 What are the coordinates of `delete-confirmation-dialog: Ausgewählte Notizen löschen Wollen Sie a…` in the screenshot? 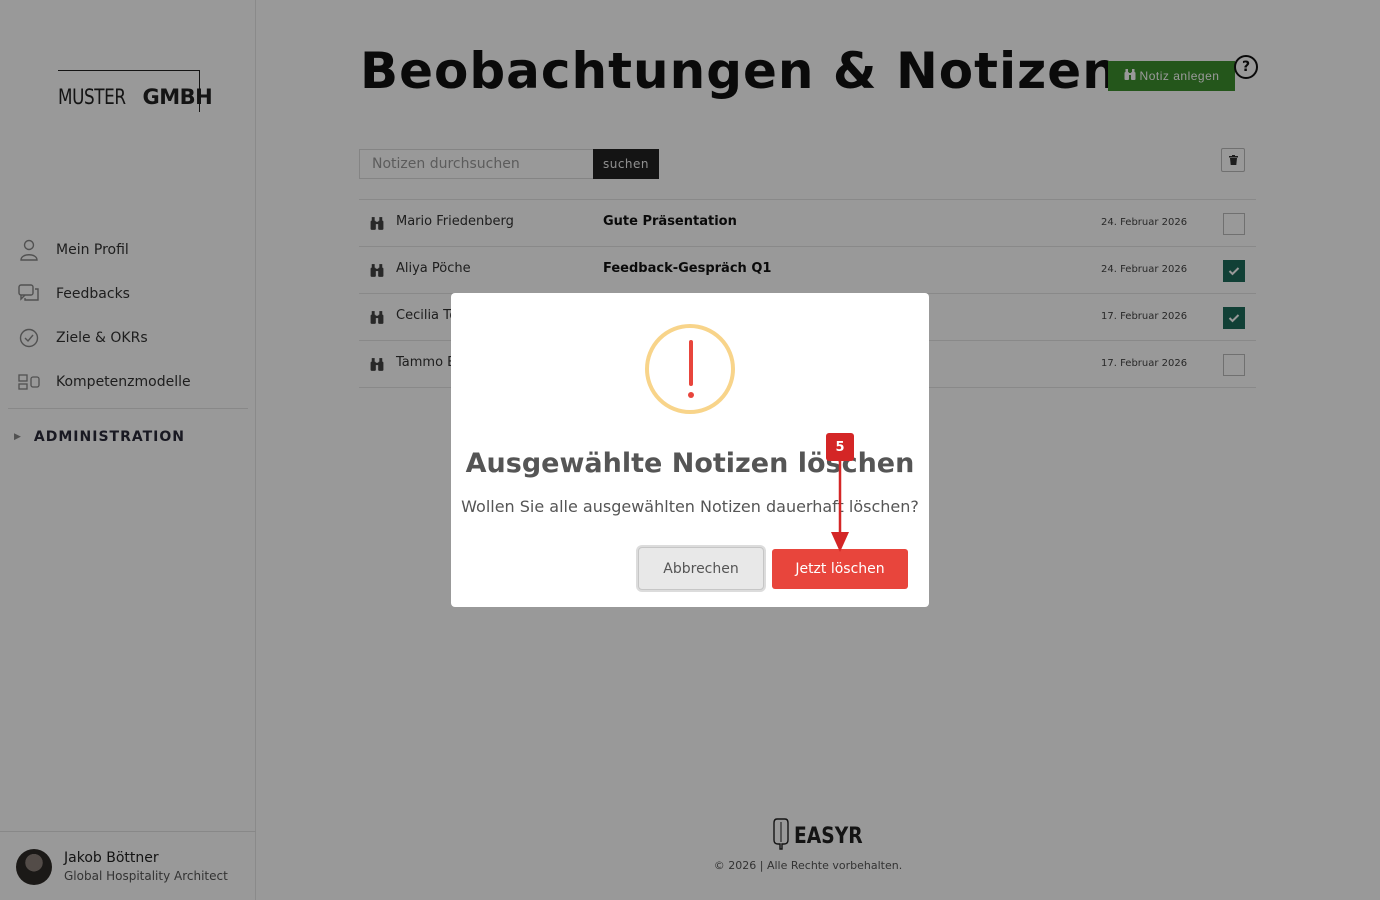 It's located at (690, 450).